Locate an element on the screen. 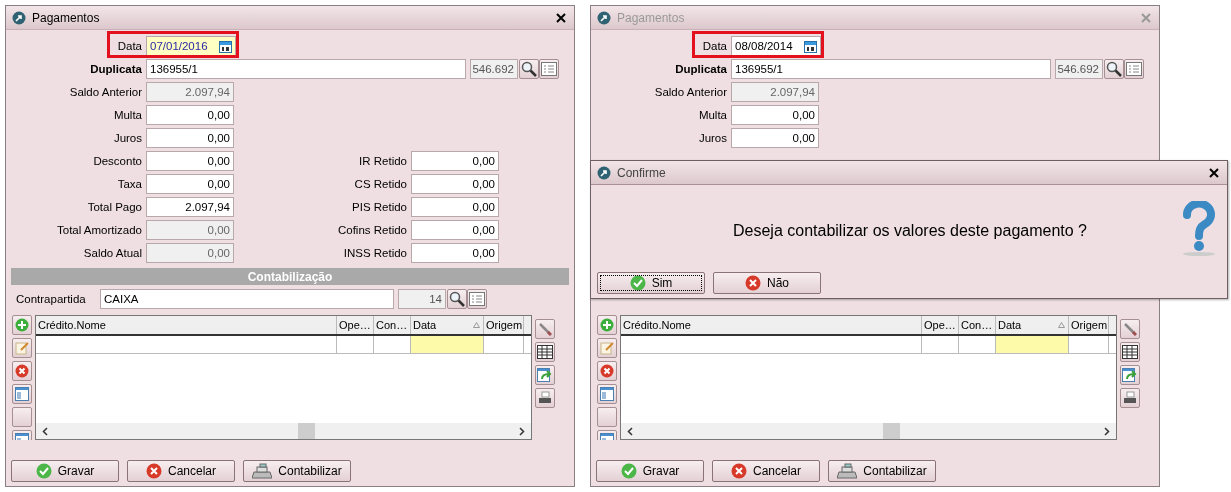  date-field: 08/08/2014 is located at coordinates (776, 46).